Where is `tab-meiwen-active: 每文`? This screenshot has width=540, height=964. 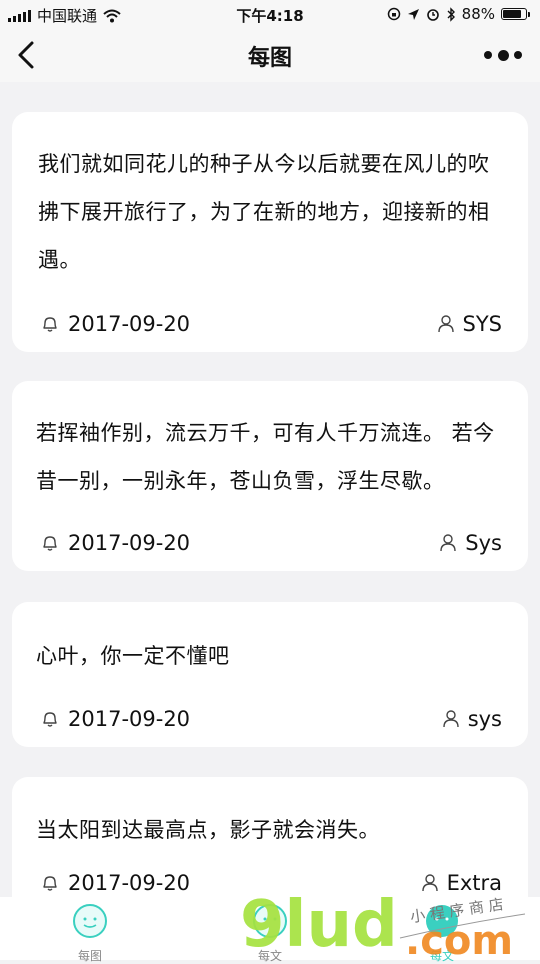
tab-meiwen-active: 每文 is located at coordinates (442, 933).